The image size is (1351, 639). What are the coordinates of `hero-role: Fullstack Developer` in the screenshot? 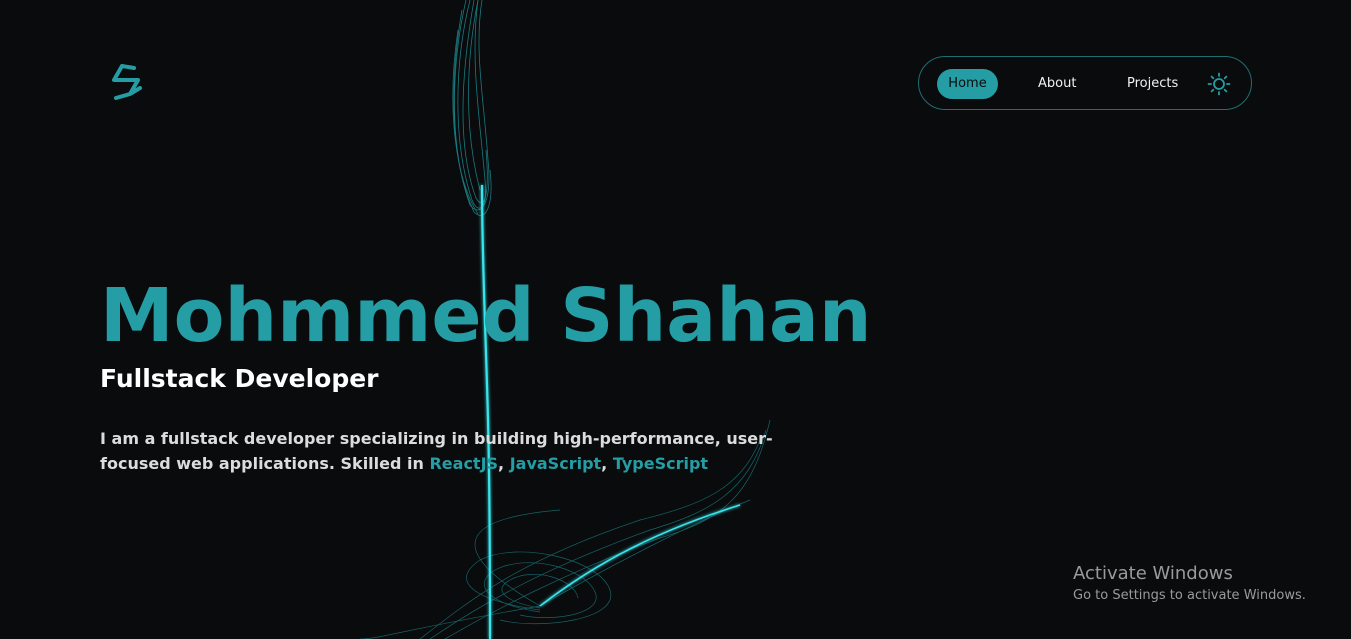 It's located at (239, 378).